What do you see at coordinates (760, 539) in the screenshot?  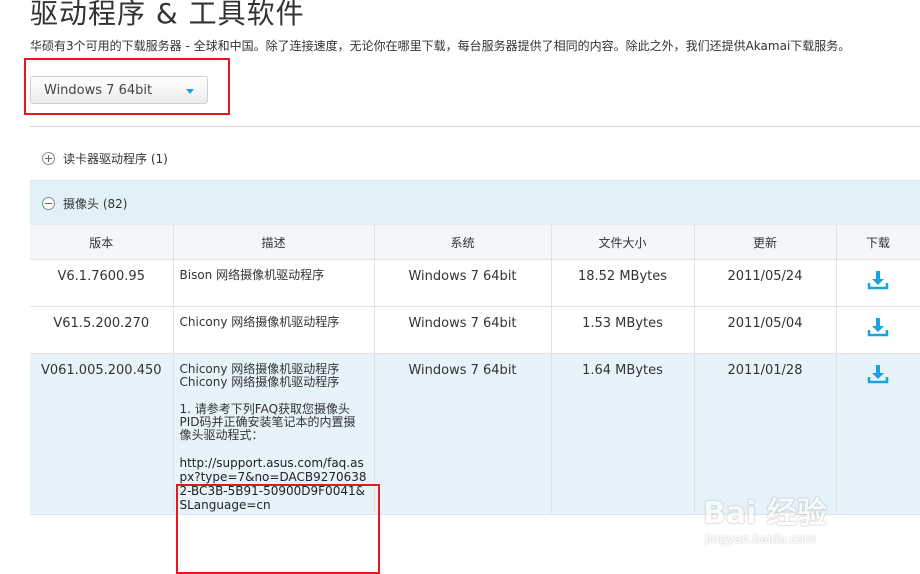 I see `watermark-url: jingyan.baidu.com` at bounding box center [760, 539].